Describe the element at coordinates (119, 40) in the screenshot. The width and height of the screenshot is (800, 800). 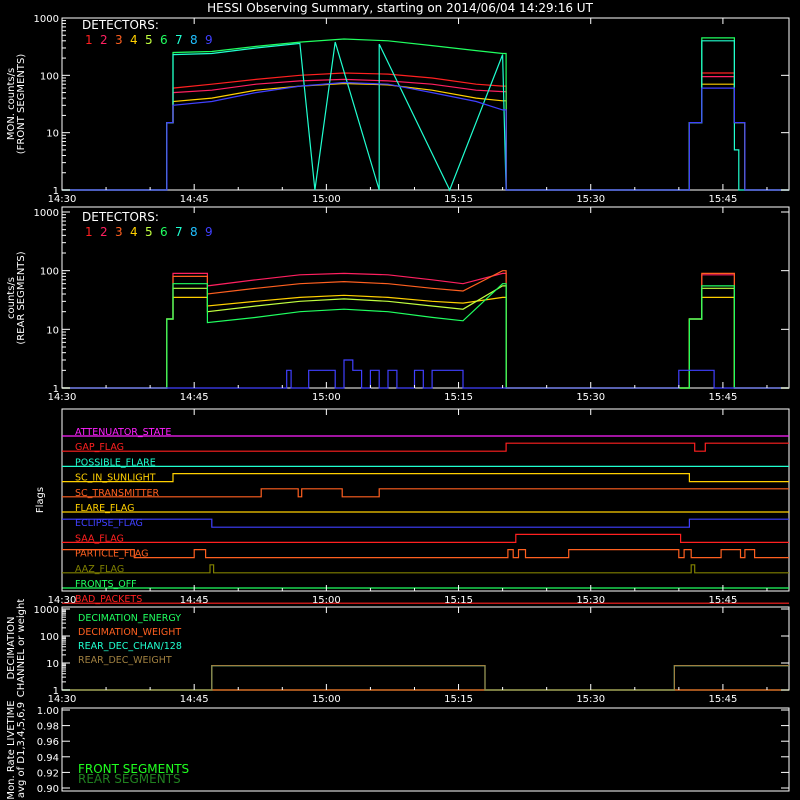
I see `front-detector-3: 3` at that location.